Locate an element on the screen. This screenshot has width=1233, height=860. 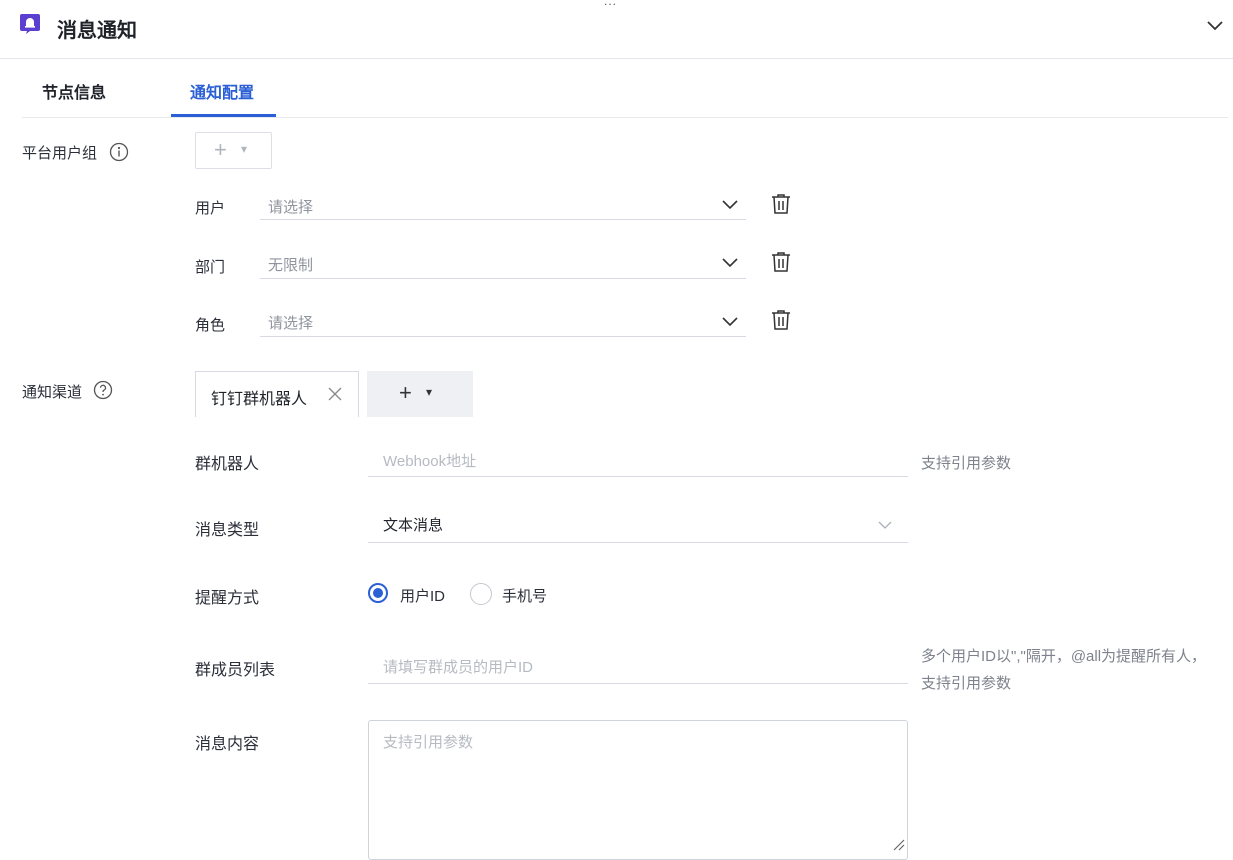
members-hint-line1: 多个用户ID以","隔开，@all为提醒所有人， is located at coordinates (1064, 656).